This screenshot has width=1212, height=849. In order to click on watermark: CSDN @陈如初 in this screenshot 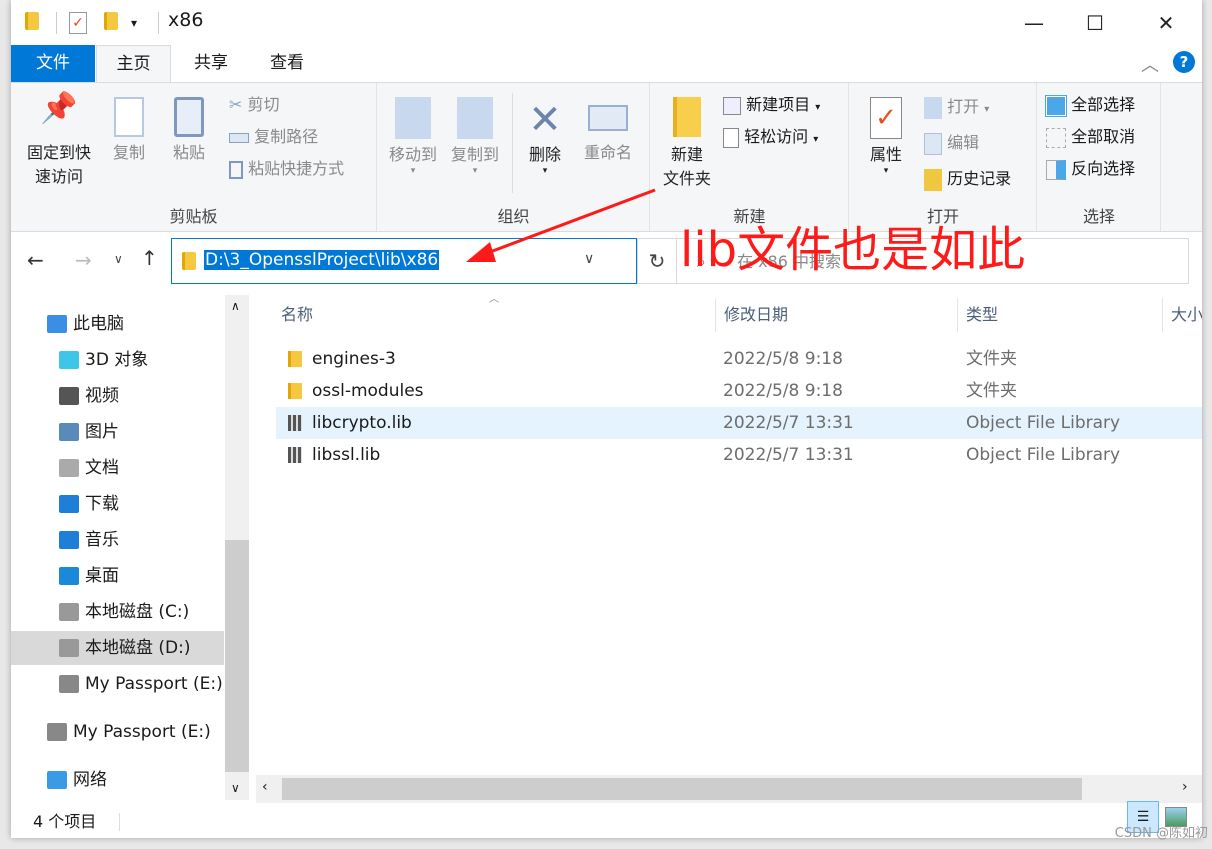, I will do `click(1161, 833)`.